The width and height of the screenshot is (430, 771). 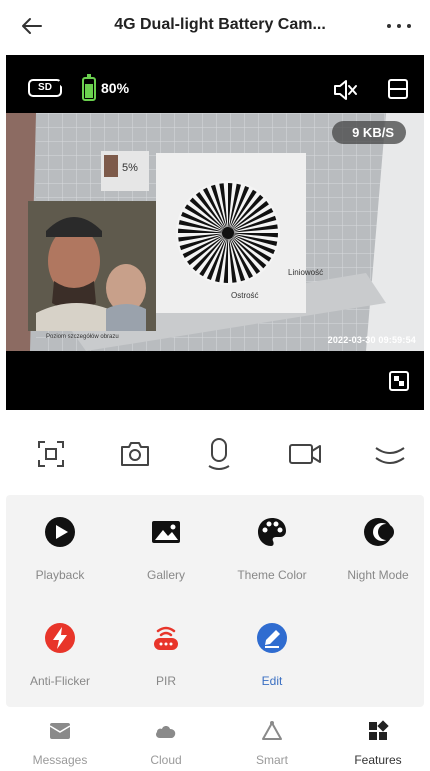 What do you see at coordinates (60, 731) in the screenshot?
I see `messages-icon` at bounding box center [60, 731].